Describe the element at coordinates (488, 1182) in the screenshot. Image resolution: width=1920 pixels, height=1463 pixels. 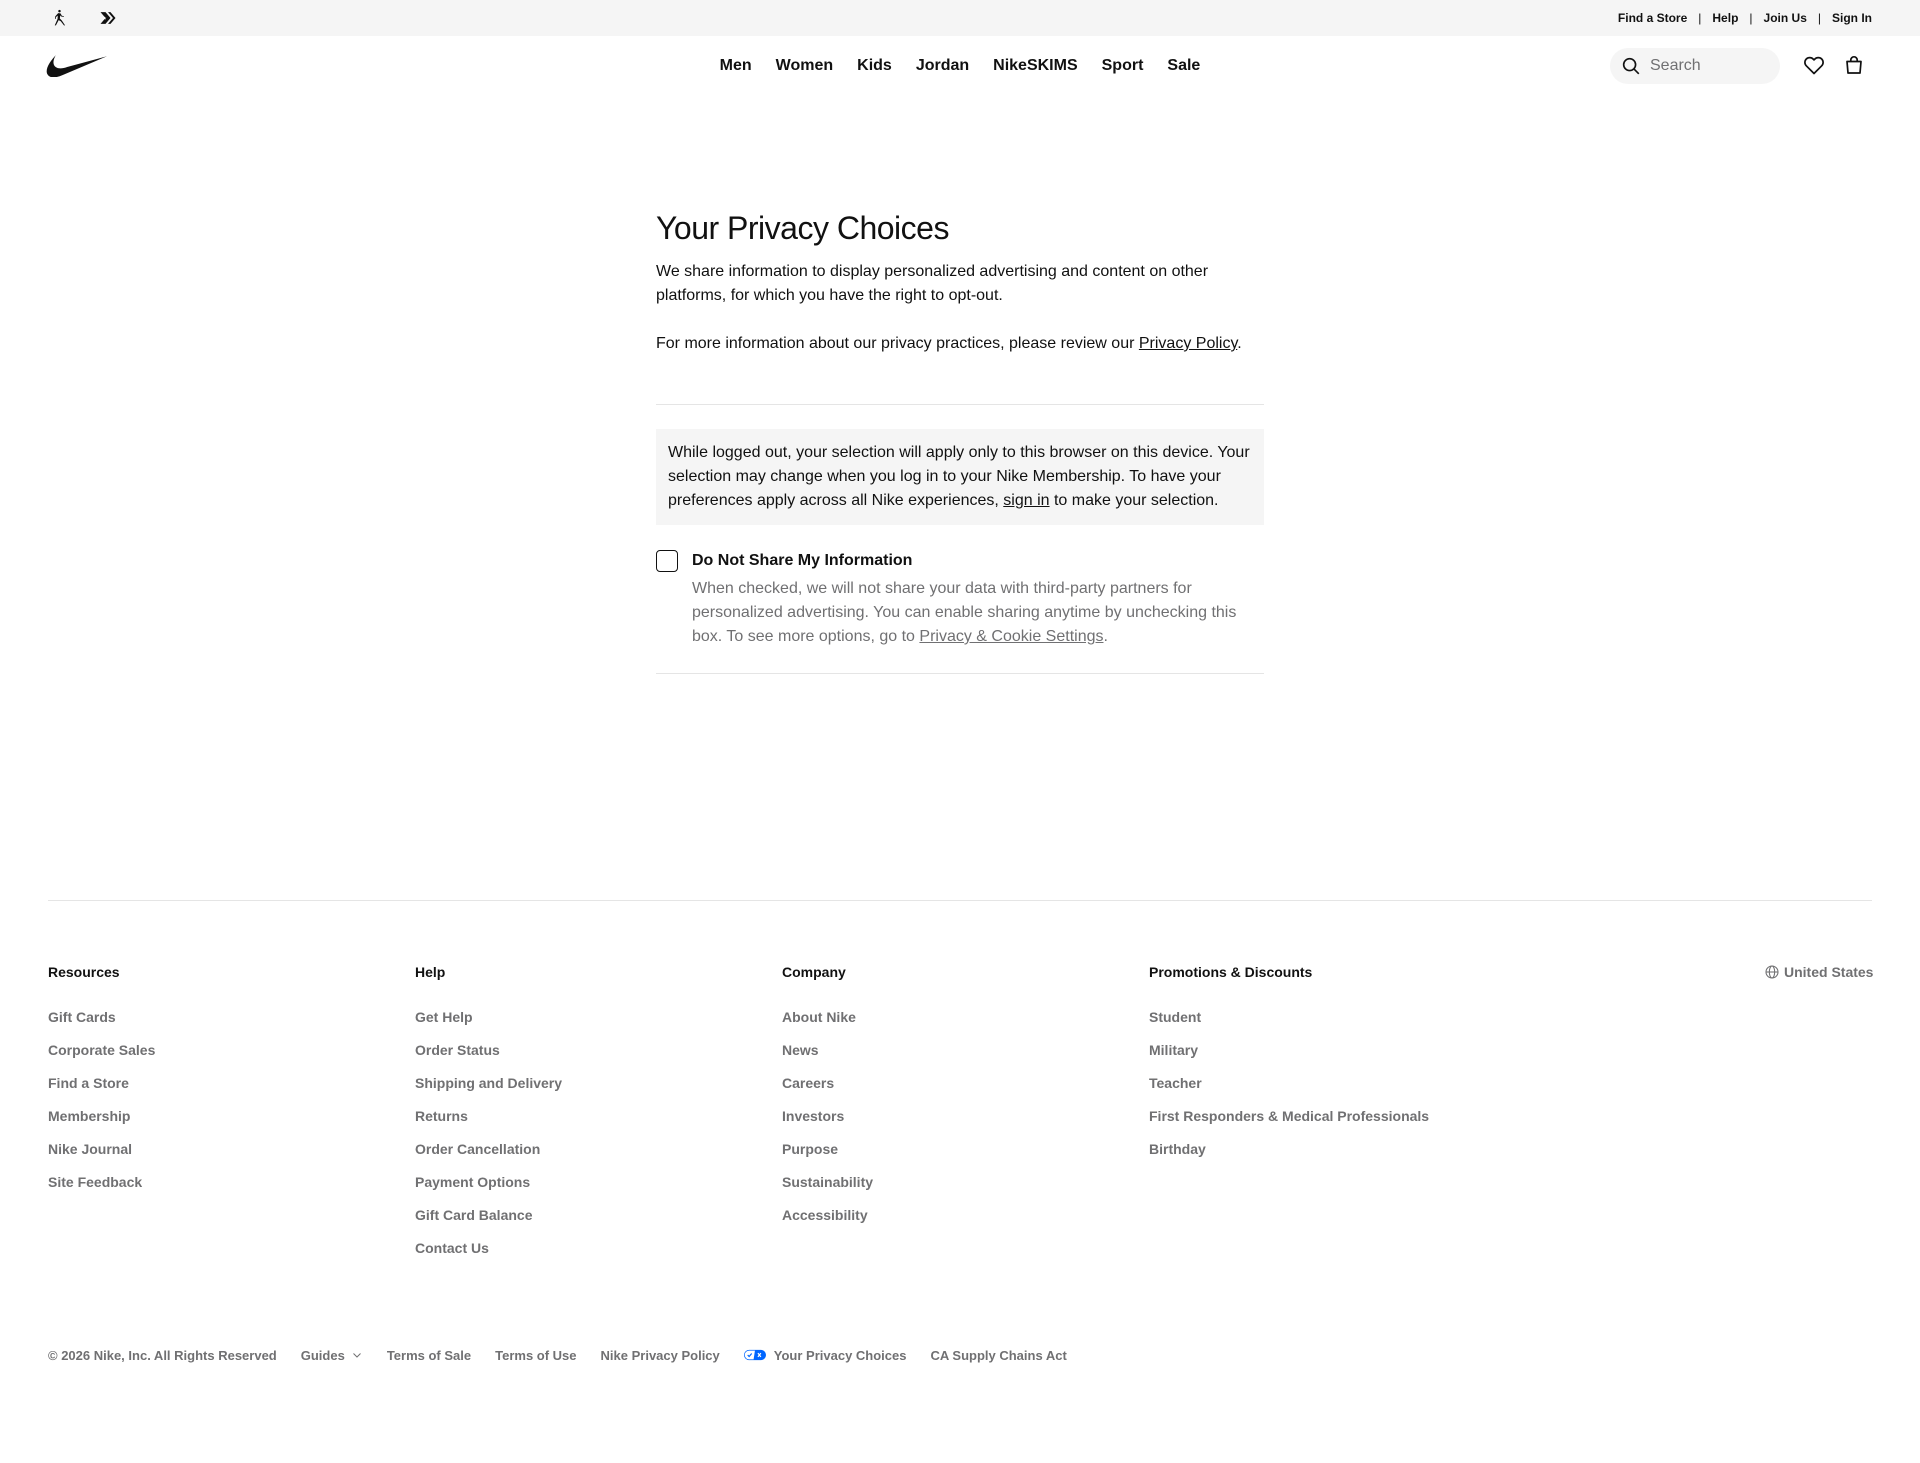
I see `footer-link-payment-options: Payment Options` at that location.